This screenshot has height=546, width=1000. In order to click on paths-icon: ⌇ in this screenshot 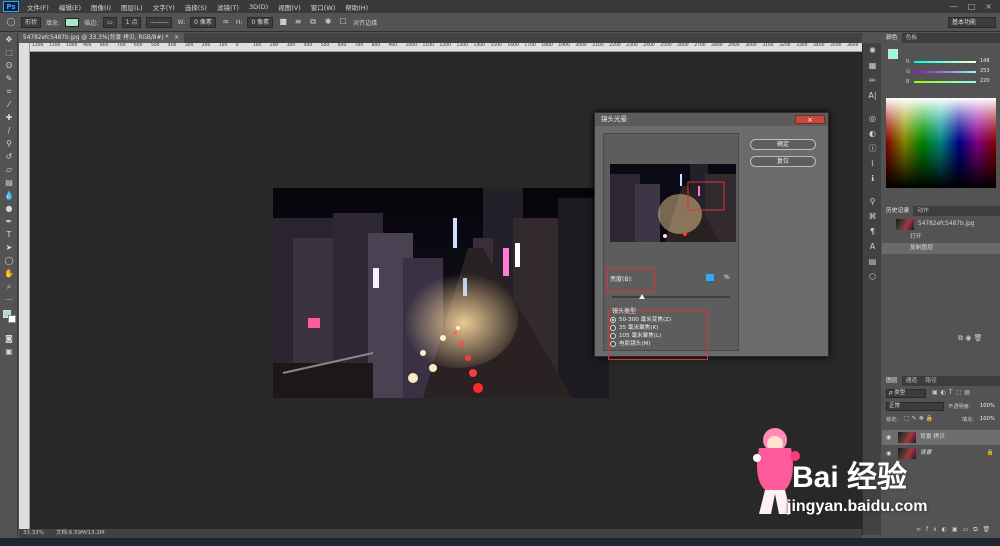, I will do `click(872, 163)`.